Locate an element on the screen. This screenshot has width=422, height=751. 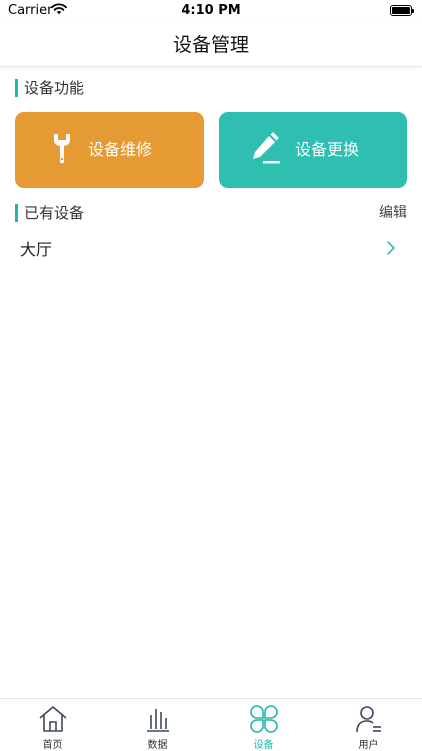
tab-user: 用户 is located at coordinates (368, 725).